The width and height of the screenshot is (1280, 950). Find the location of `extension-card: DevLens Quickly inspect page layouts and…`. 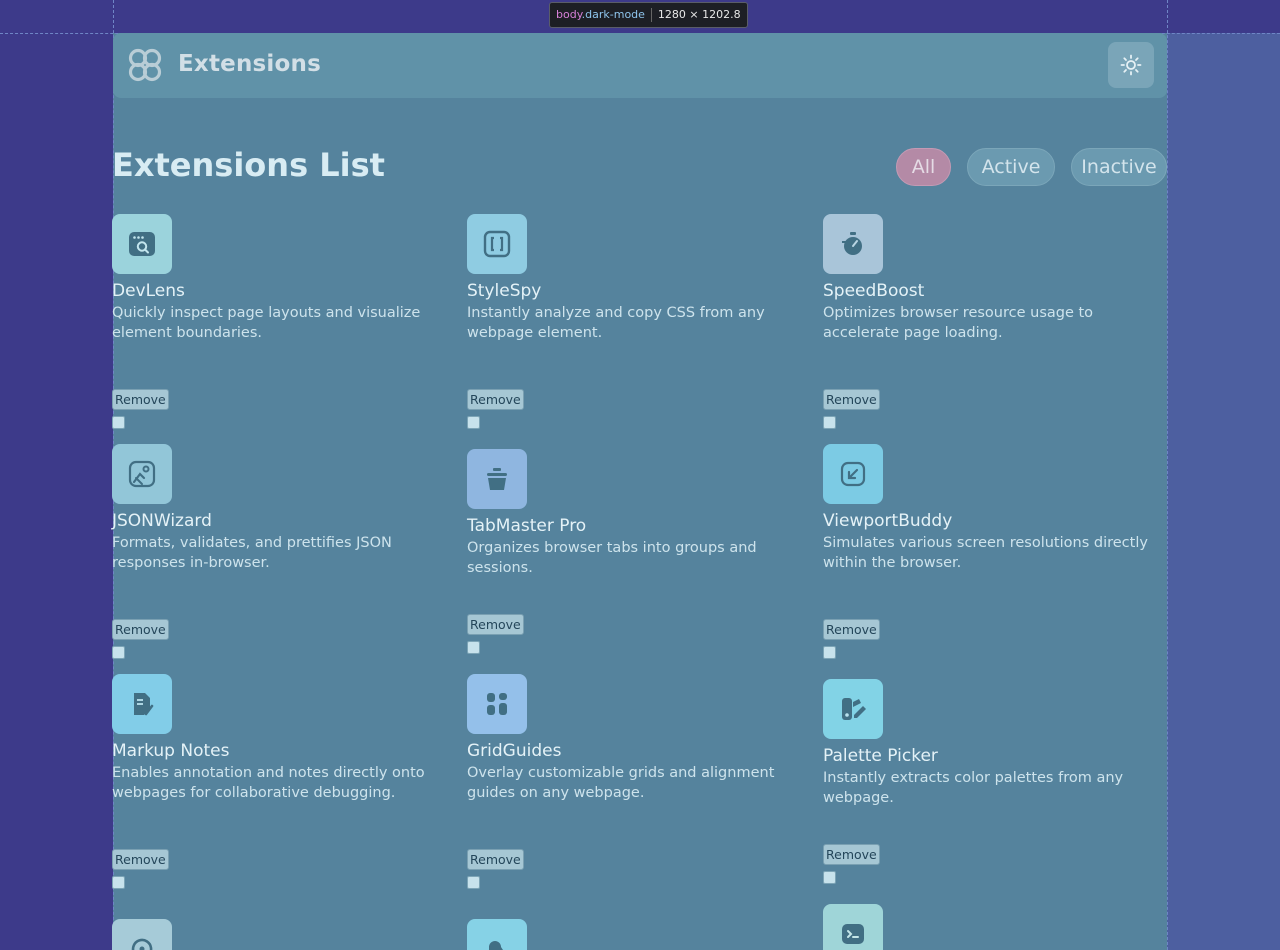

extension-card: DevLens Quickly inspect page layouts and… is located at coordinates (284, 324).